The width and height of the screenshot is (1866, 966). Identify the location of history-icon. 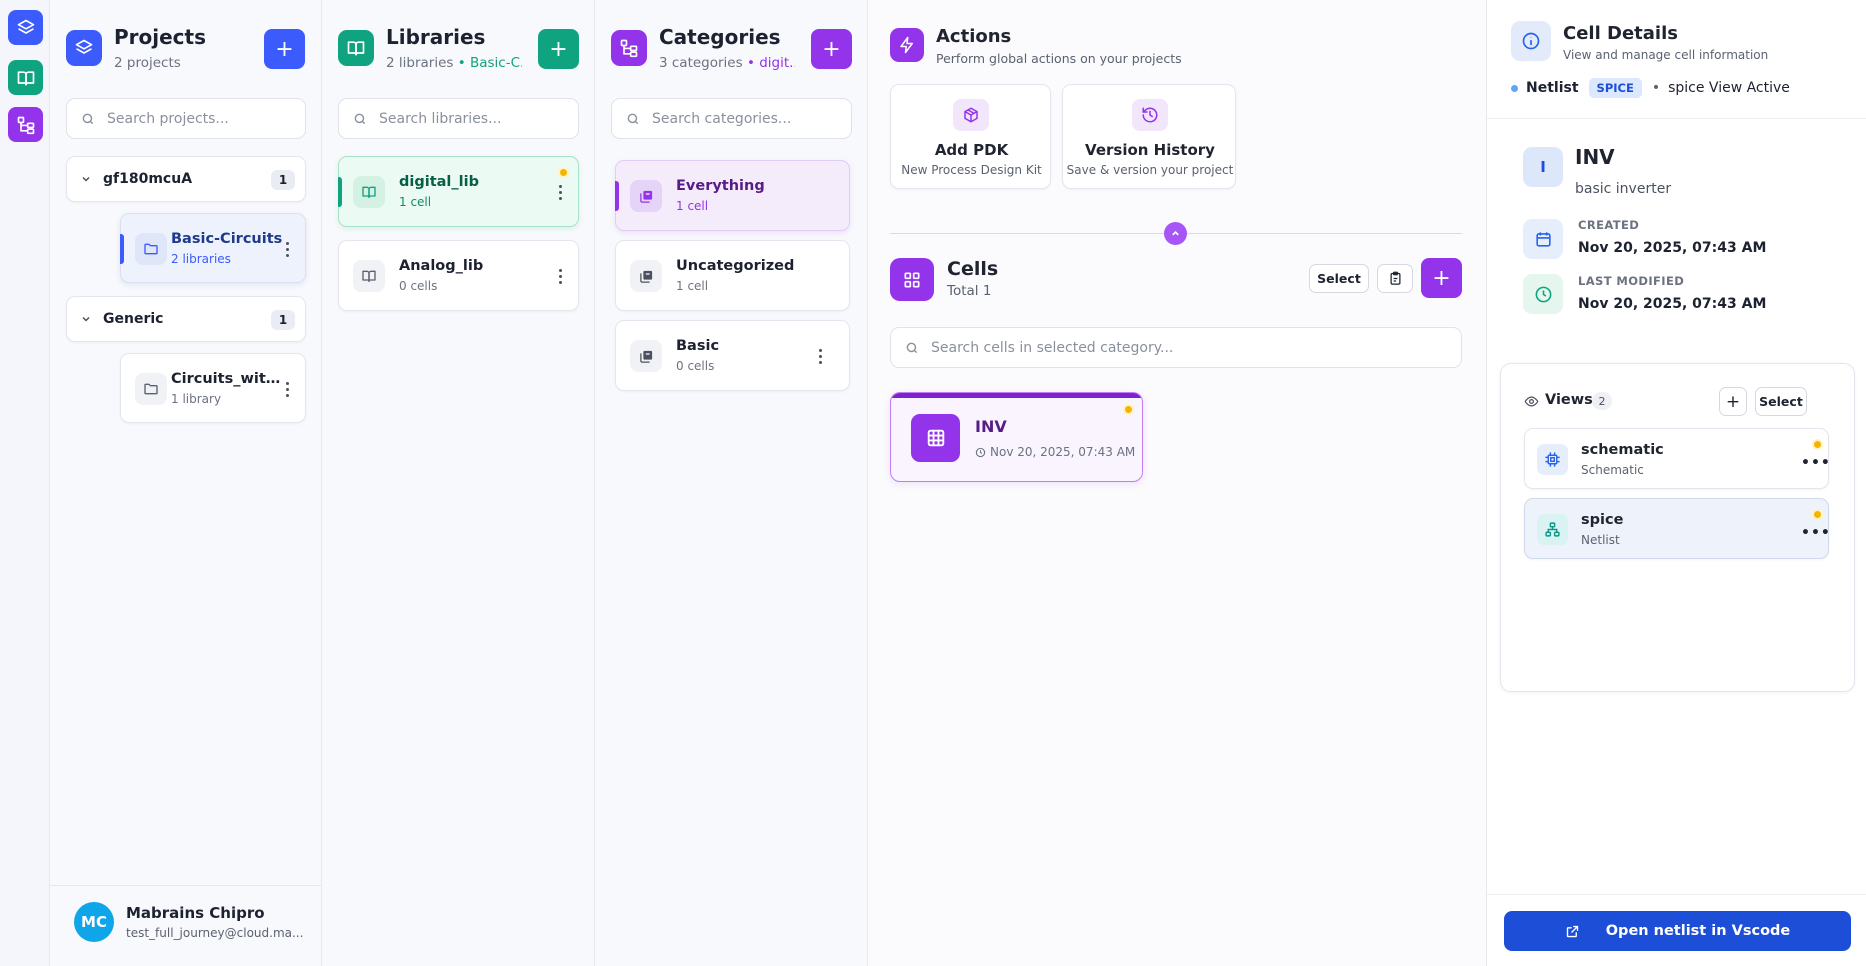
(1150, 115).